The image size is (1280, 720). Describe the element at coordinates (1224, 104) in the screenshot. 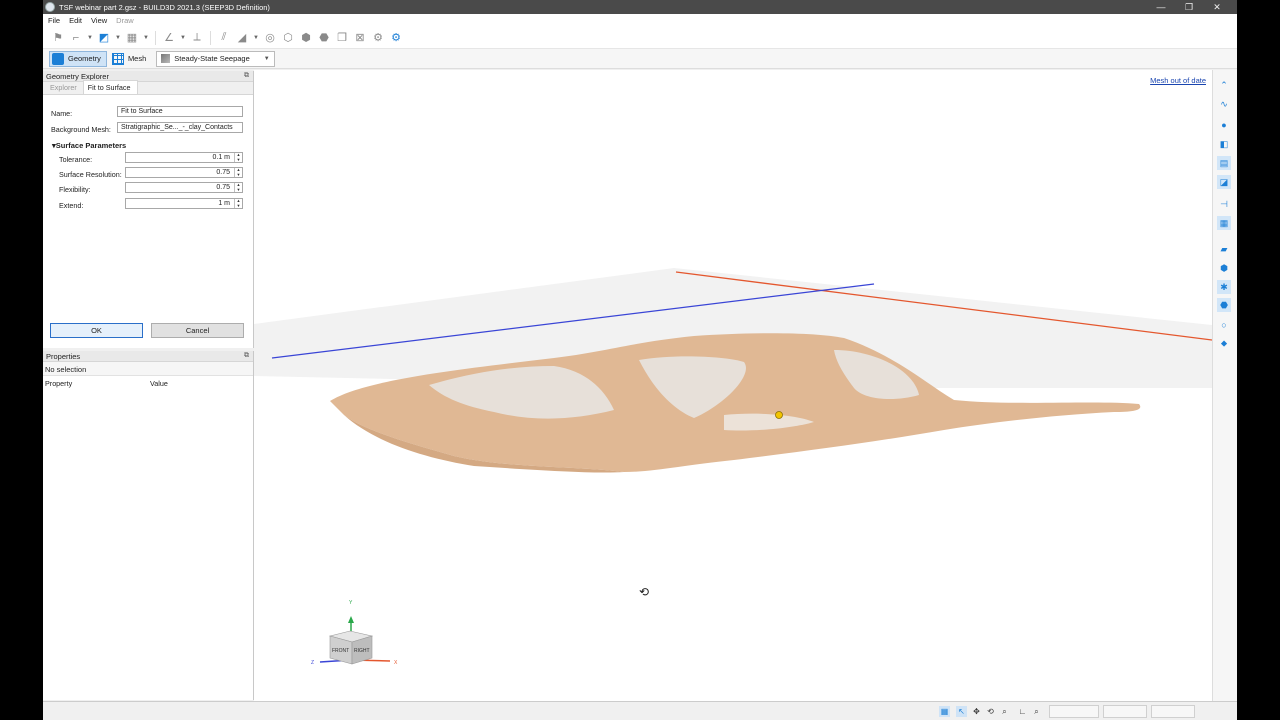

I see `curve-icon: ∿` at that location.